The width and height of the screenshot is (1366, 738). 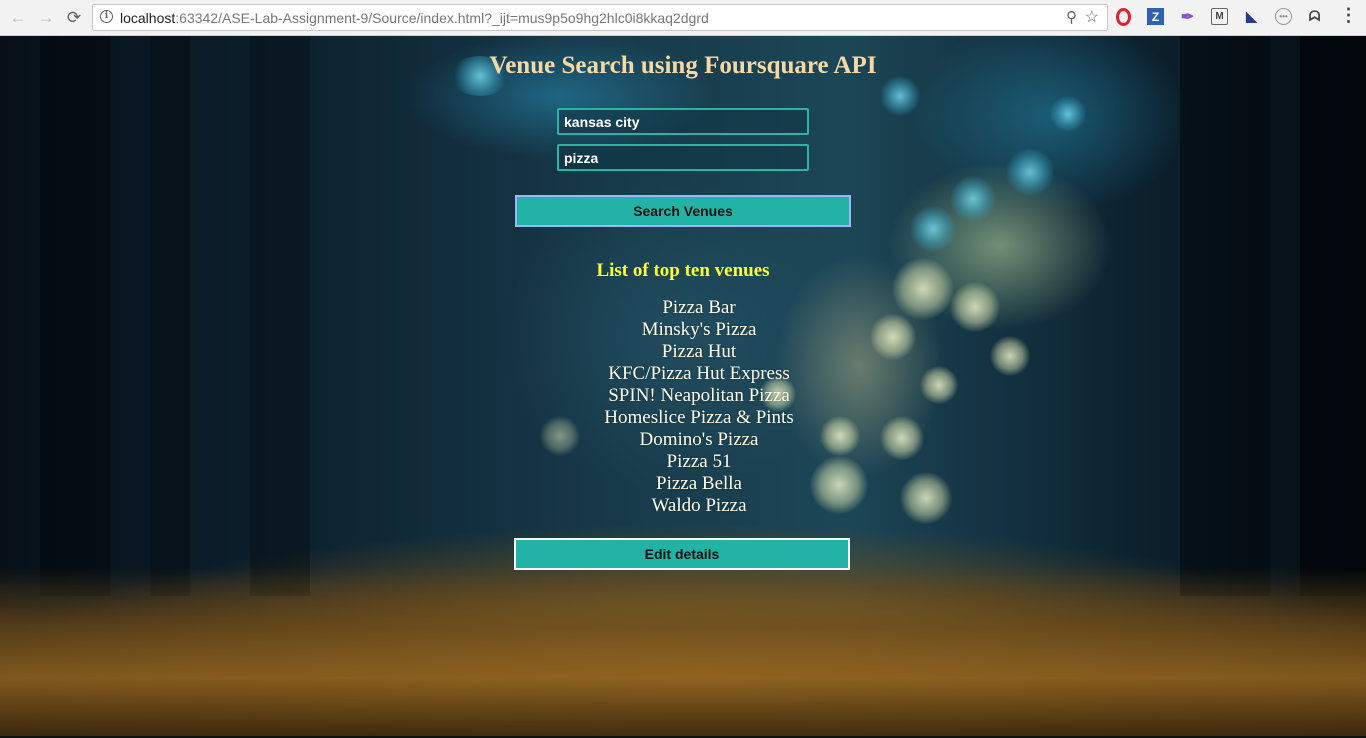 What do you see at coordinates (1283, 16) in the screenshot?
I see `dots-extension-icon: •••` at bounding box center [1283, 16].